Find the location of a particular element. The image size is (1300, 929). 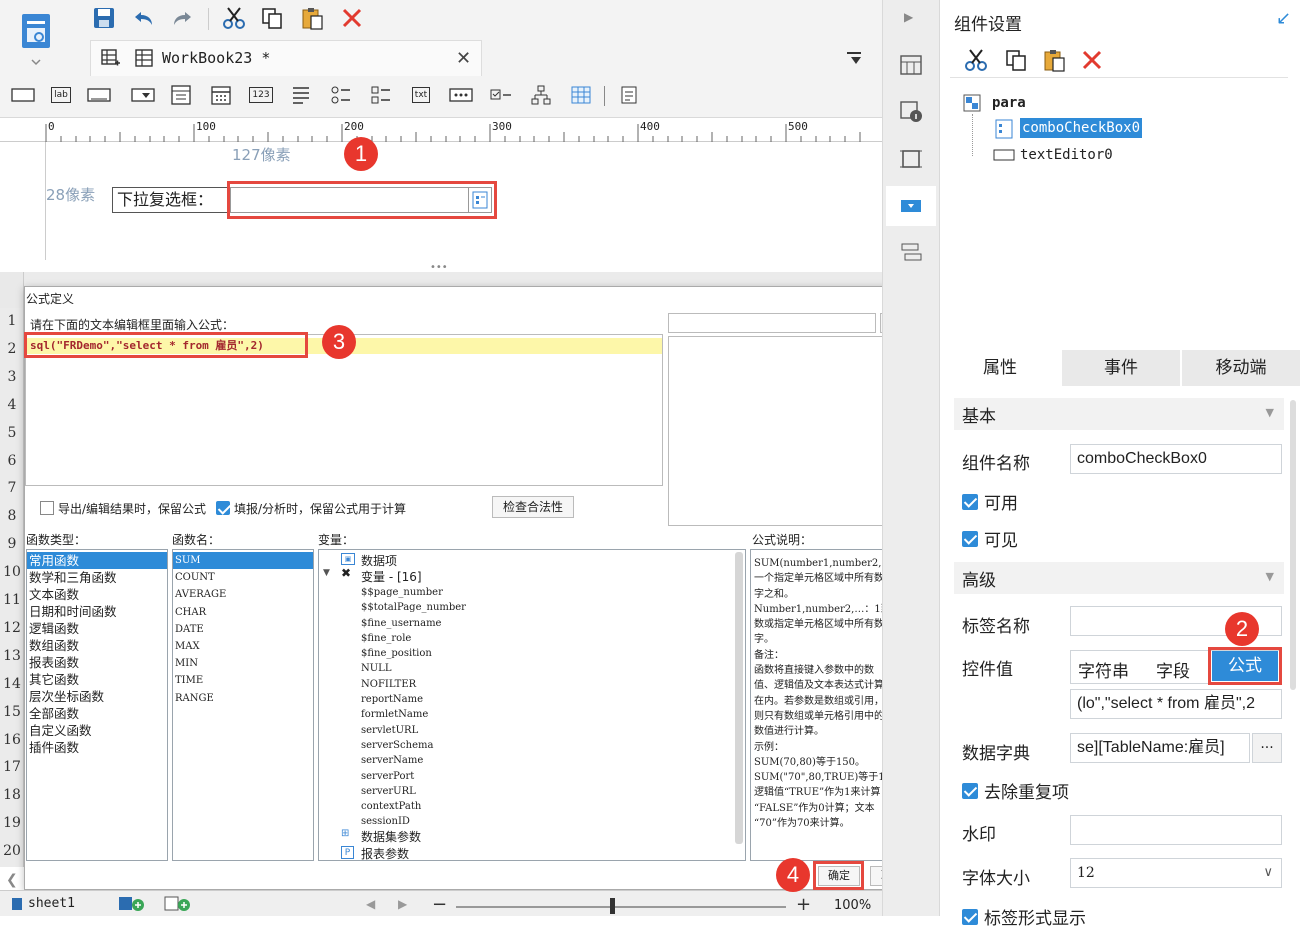

variable-item: $$page_number is located at coordinates (413, 592).